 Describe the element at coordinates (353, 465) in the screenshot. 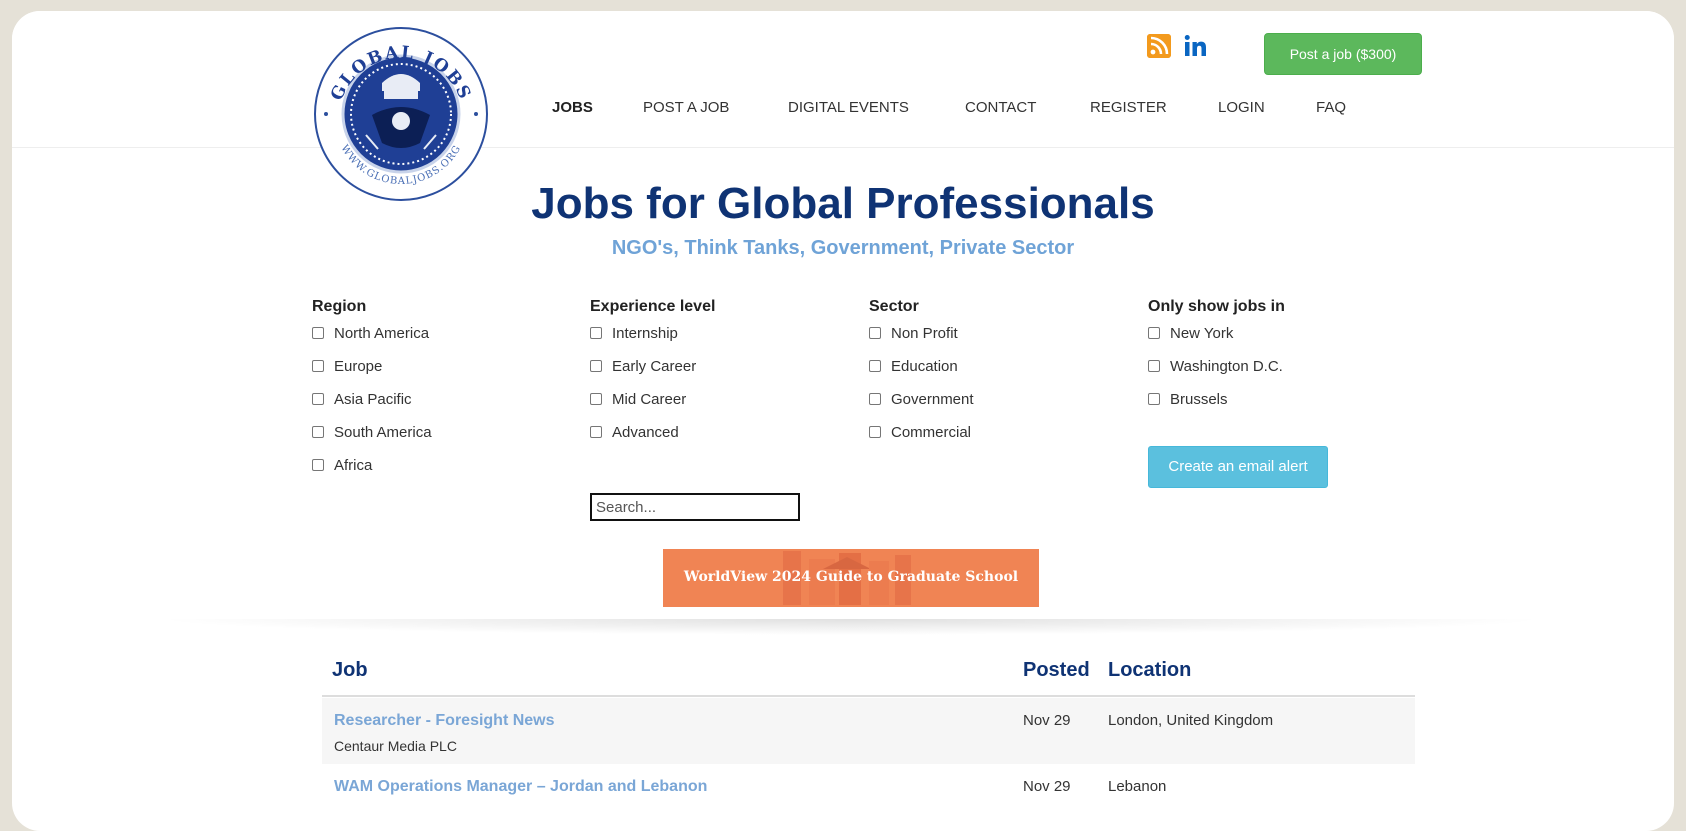

I see `filter-option-label: Africa` at that location.